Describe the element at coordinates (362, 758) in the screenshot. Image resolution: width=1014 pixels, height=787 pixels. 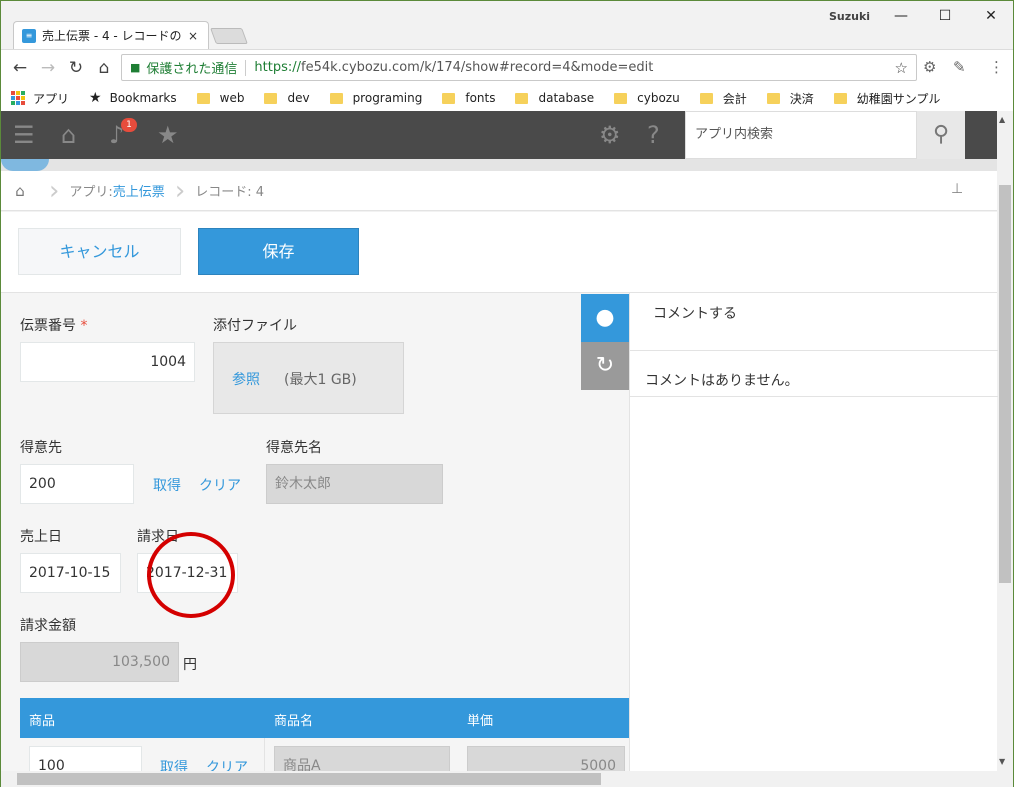
I see `product-name-field: 商品A` at that location.